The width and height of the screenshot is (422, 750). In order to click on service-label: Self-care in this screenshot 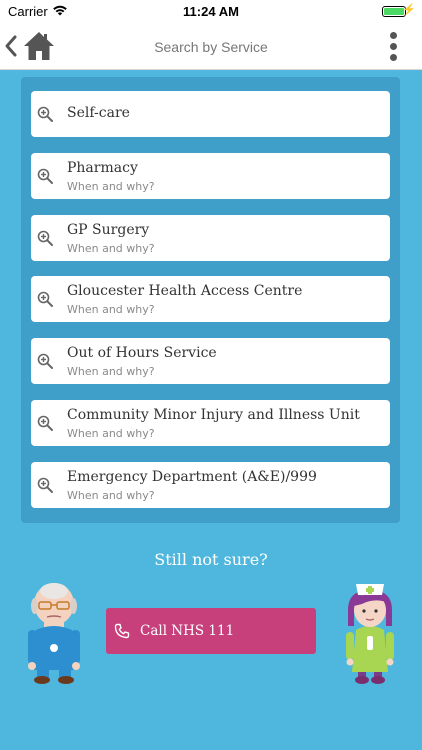, I will do `click(98, 113)`.